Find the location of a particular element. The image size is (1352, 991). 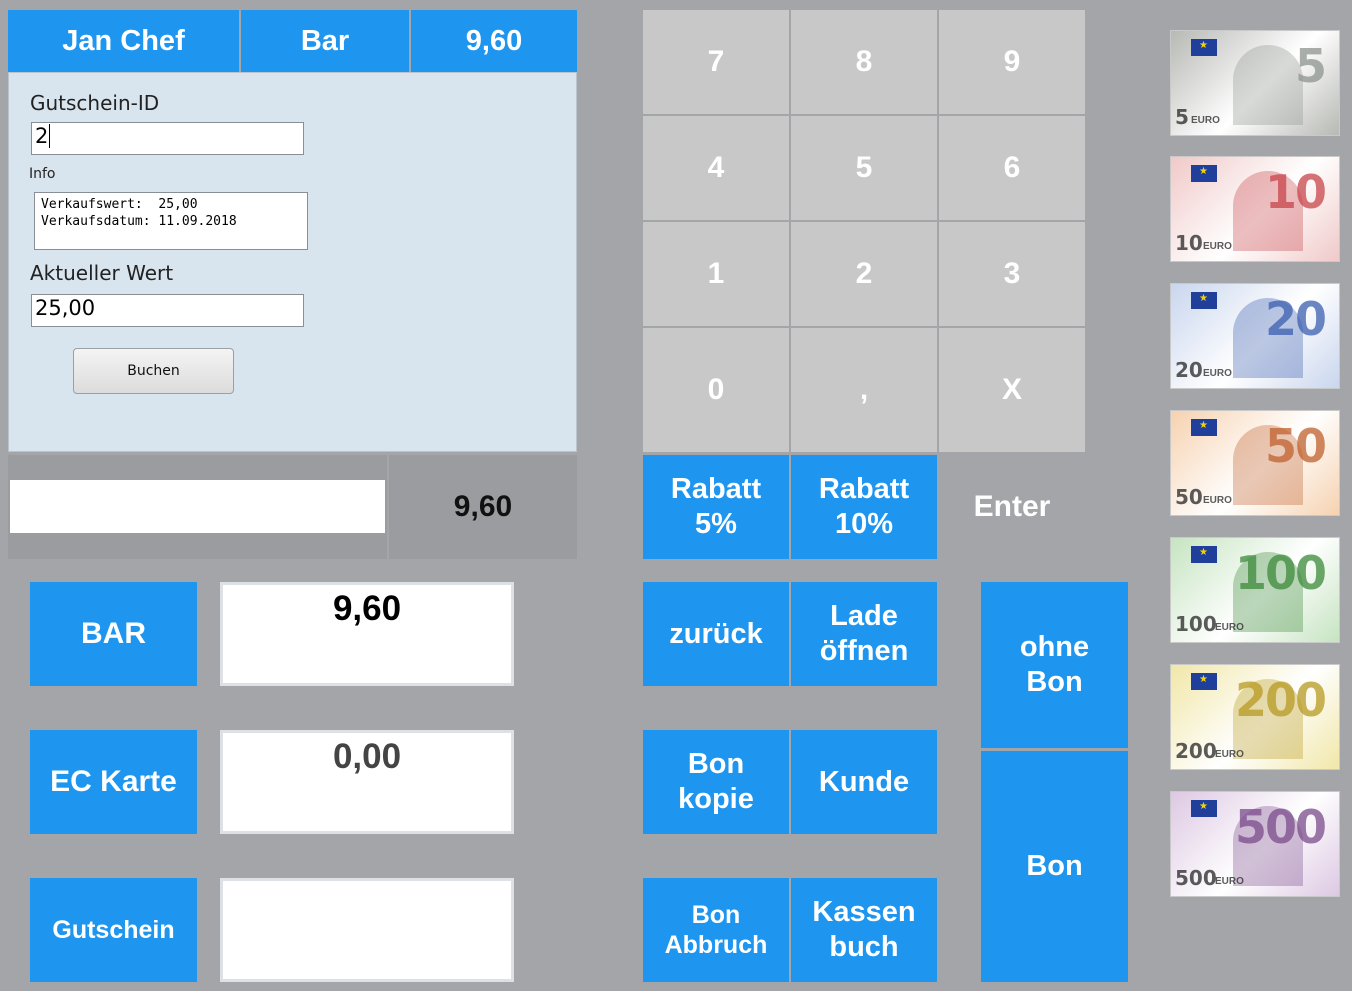

voucher-id-label: Gutschein-ID is located at coordinates (95, 103).